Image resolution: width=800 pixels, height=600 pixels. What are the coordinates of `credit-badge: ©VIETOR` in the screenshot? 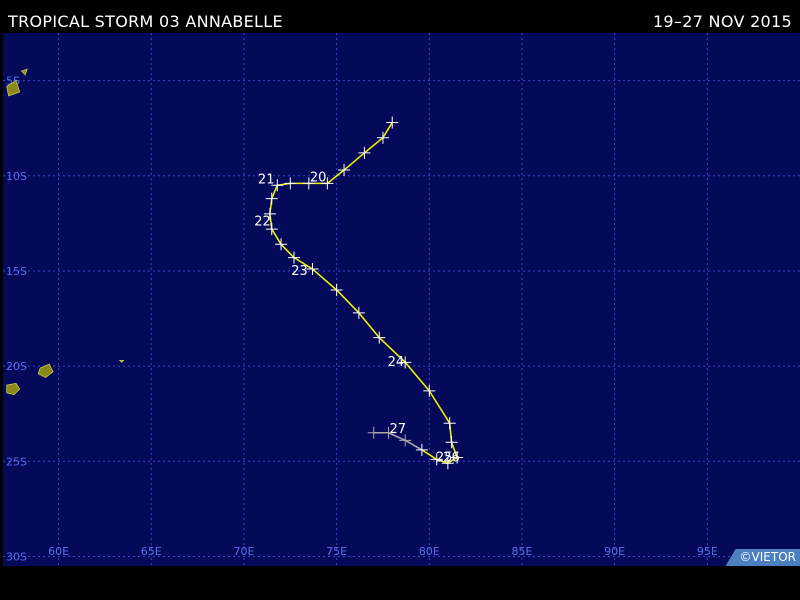 It's located at (762, 557).